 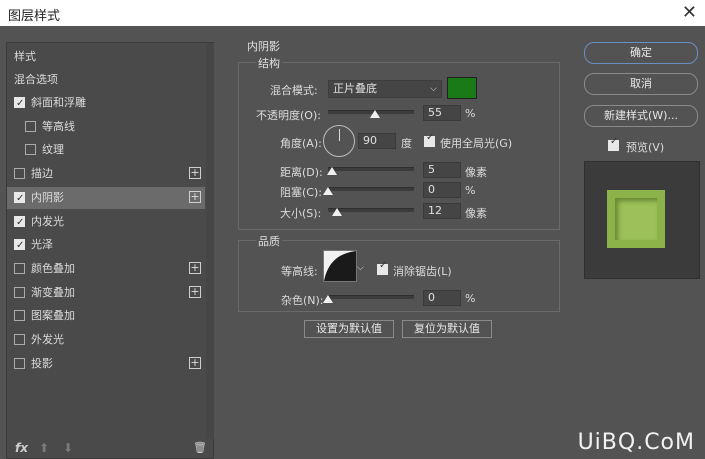 What do you see at coordinates (328, 191) in the screenshot?
I see `choke-slider-handle` at bounding box center [328, 191].